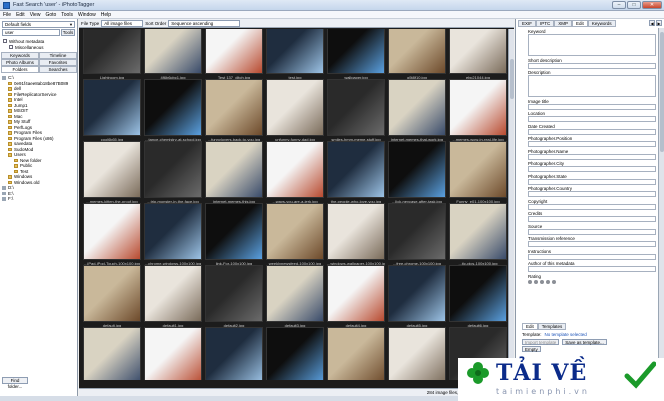  What do you see at coordinates (563, 23) in the screenshot?
I see `tab-xmp: XMP` at bounding box center [563, 23].